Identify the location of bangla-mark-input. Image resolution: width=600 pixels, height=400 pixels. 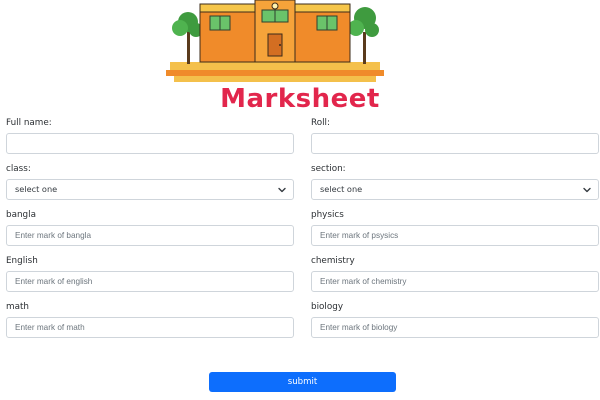
(150, 235).